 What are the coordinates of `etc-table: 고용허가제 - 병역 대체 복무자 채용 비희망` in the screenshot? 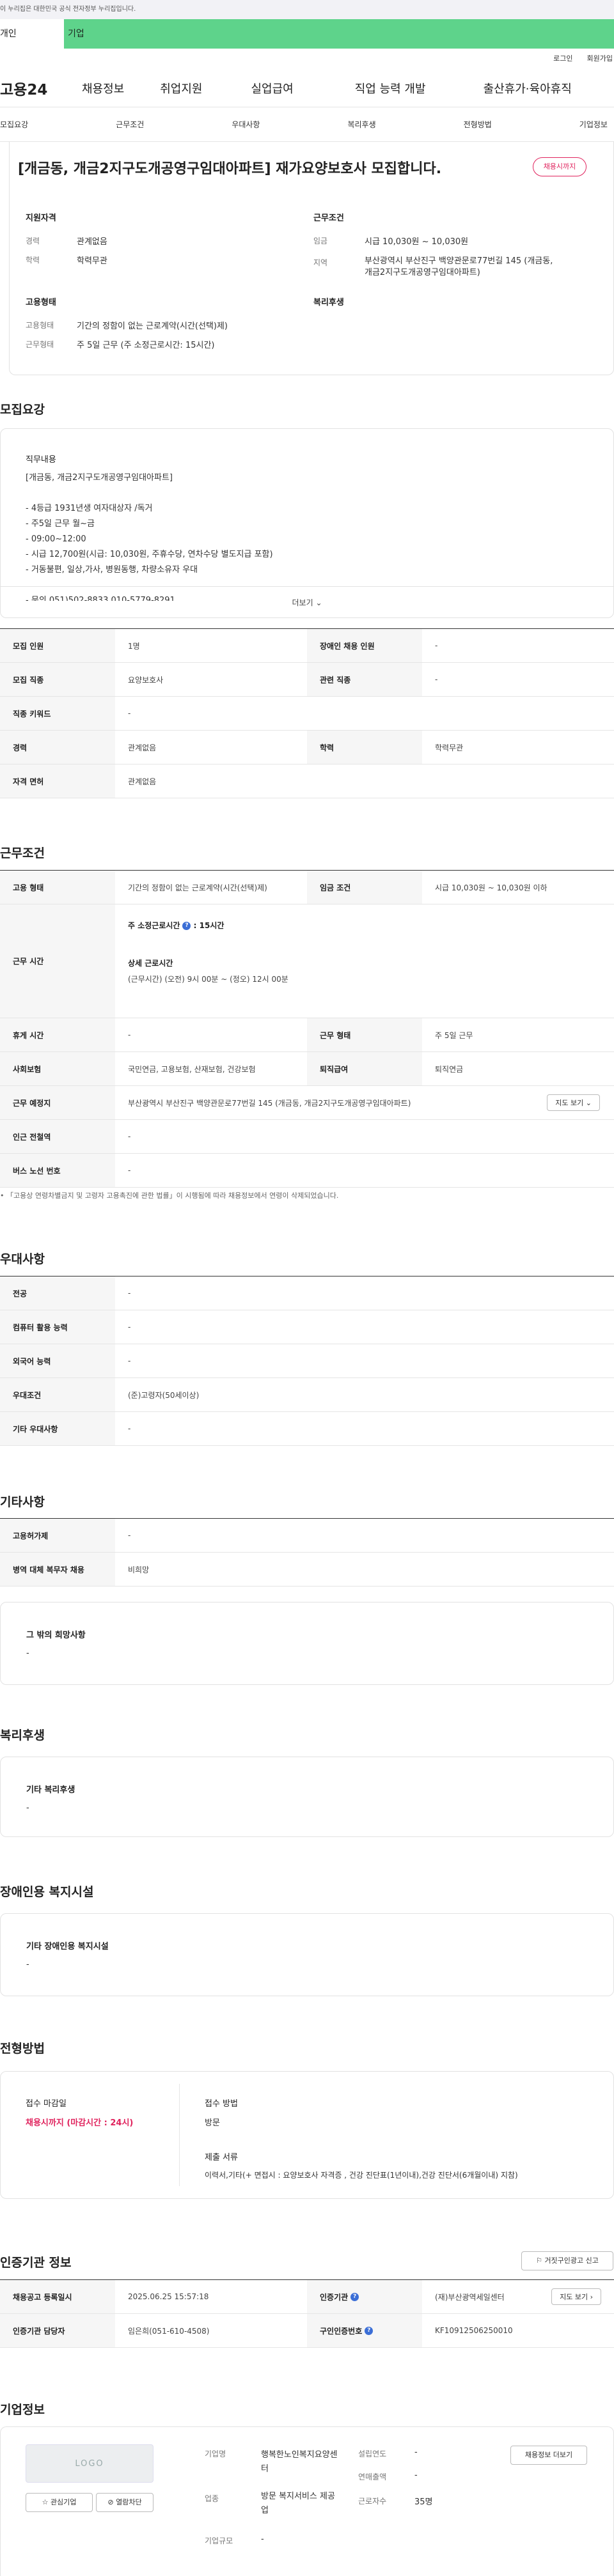 It's located at (307, 1553).